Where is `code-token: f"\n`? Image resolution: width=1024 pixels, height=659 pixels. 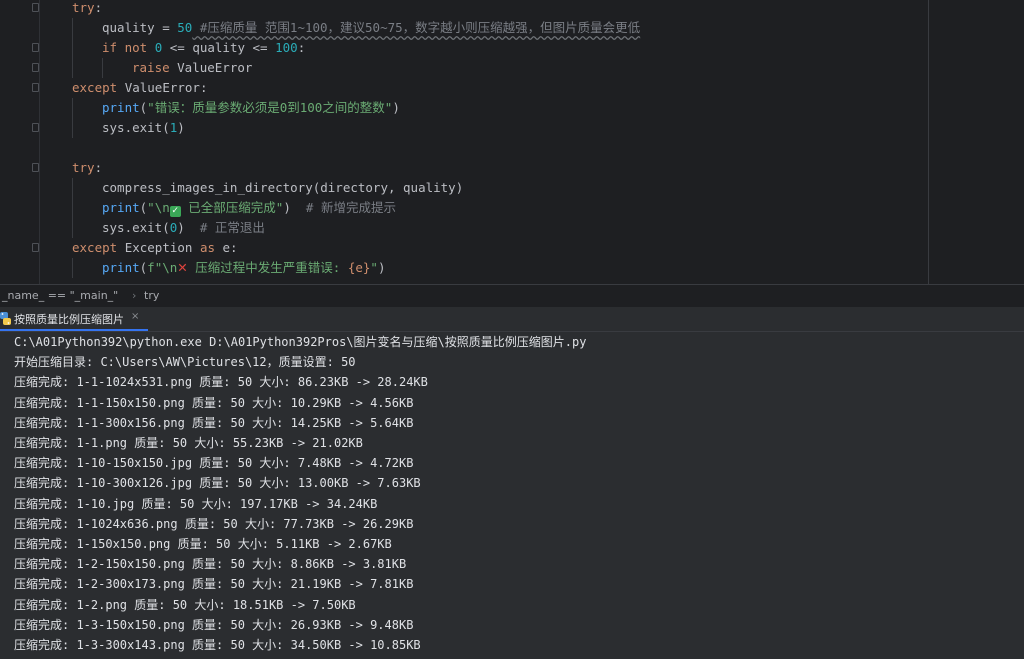 code-token: f"\n is located at coordinates (162, 267).